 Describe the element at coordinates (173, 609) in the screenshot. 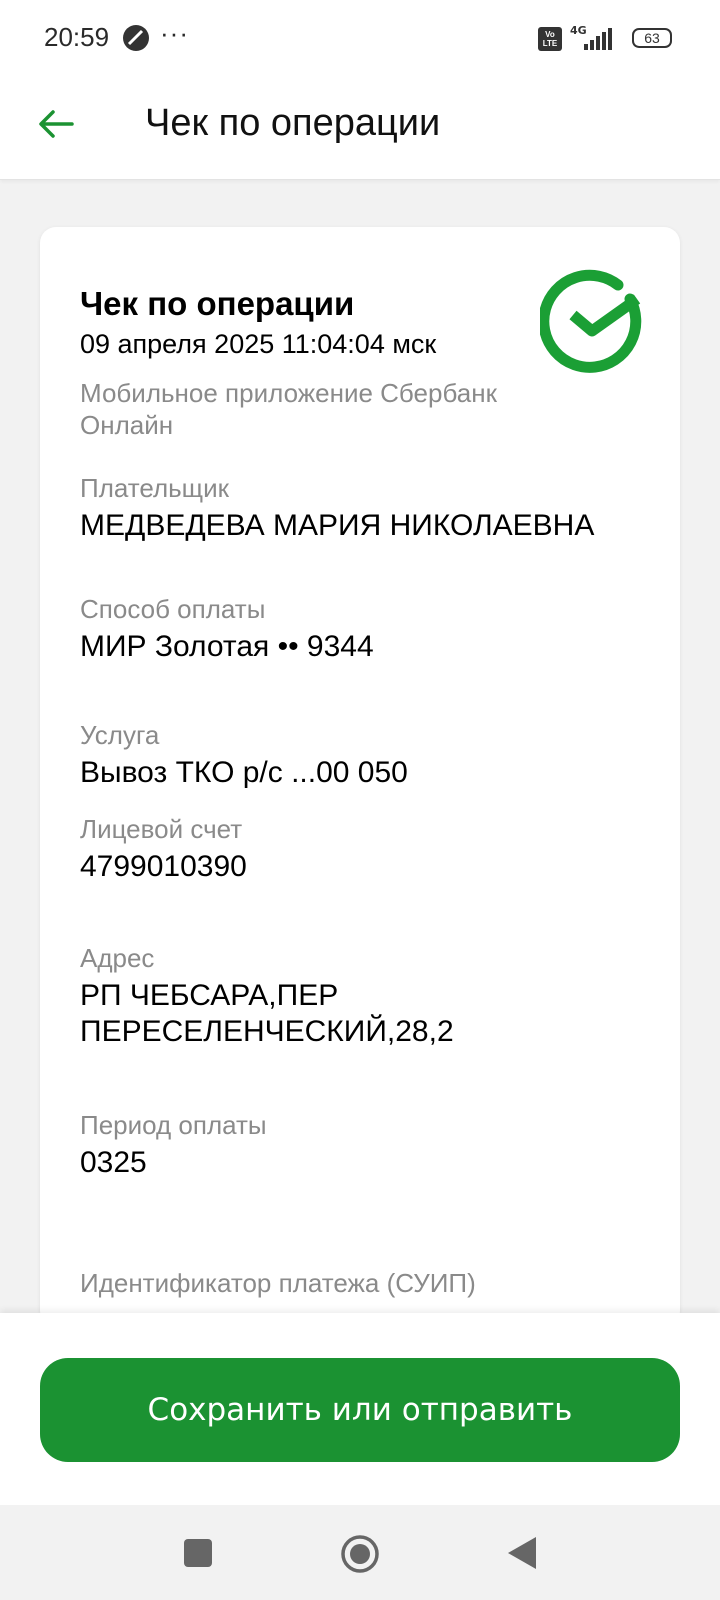

I see `field-label: Способ оплаты` at that location.